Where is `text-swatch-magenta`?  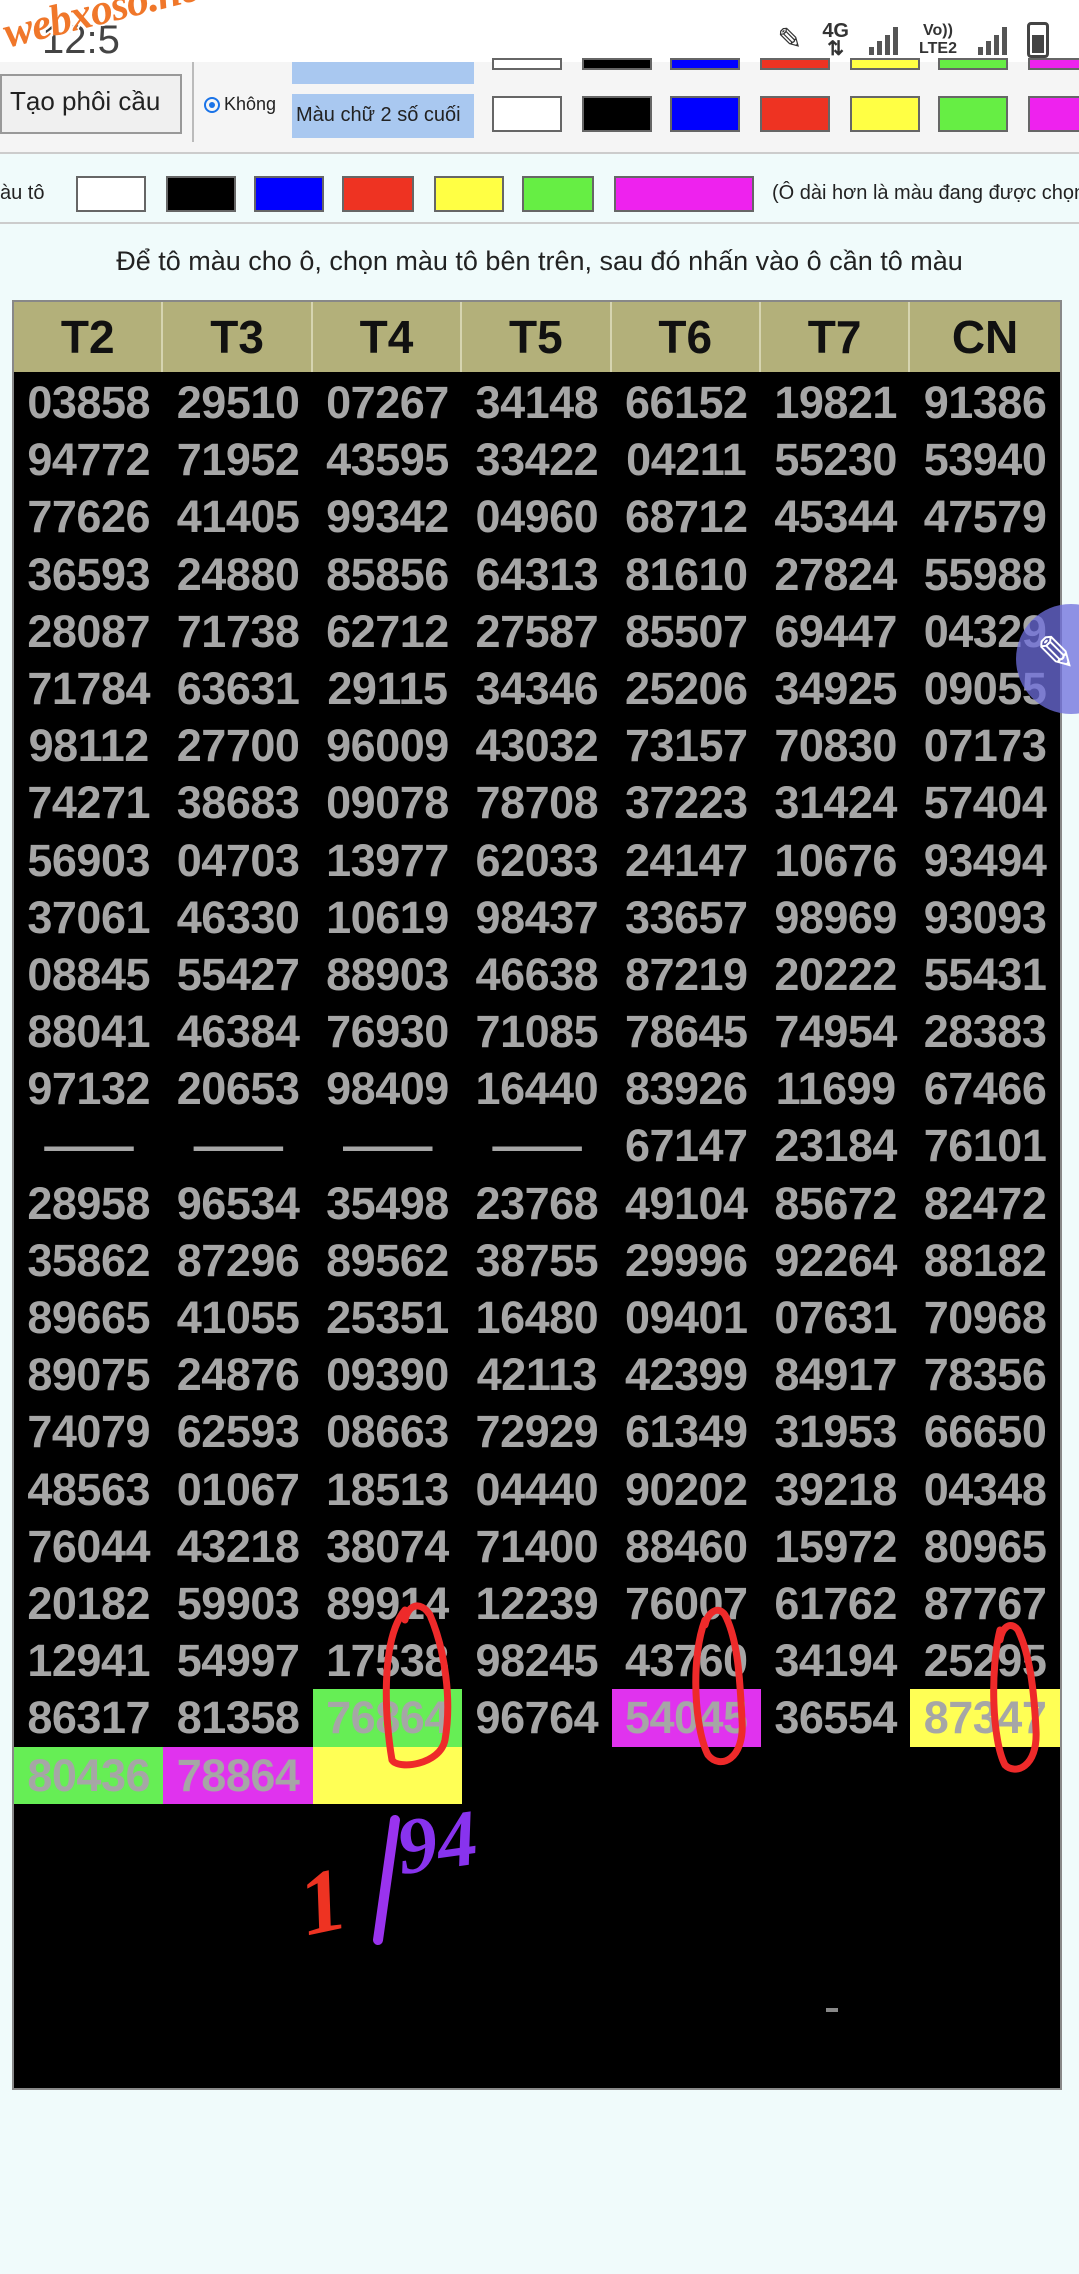 text-swatch-magenta is located at coordinates (1053, 114).